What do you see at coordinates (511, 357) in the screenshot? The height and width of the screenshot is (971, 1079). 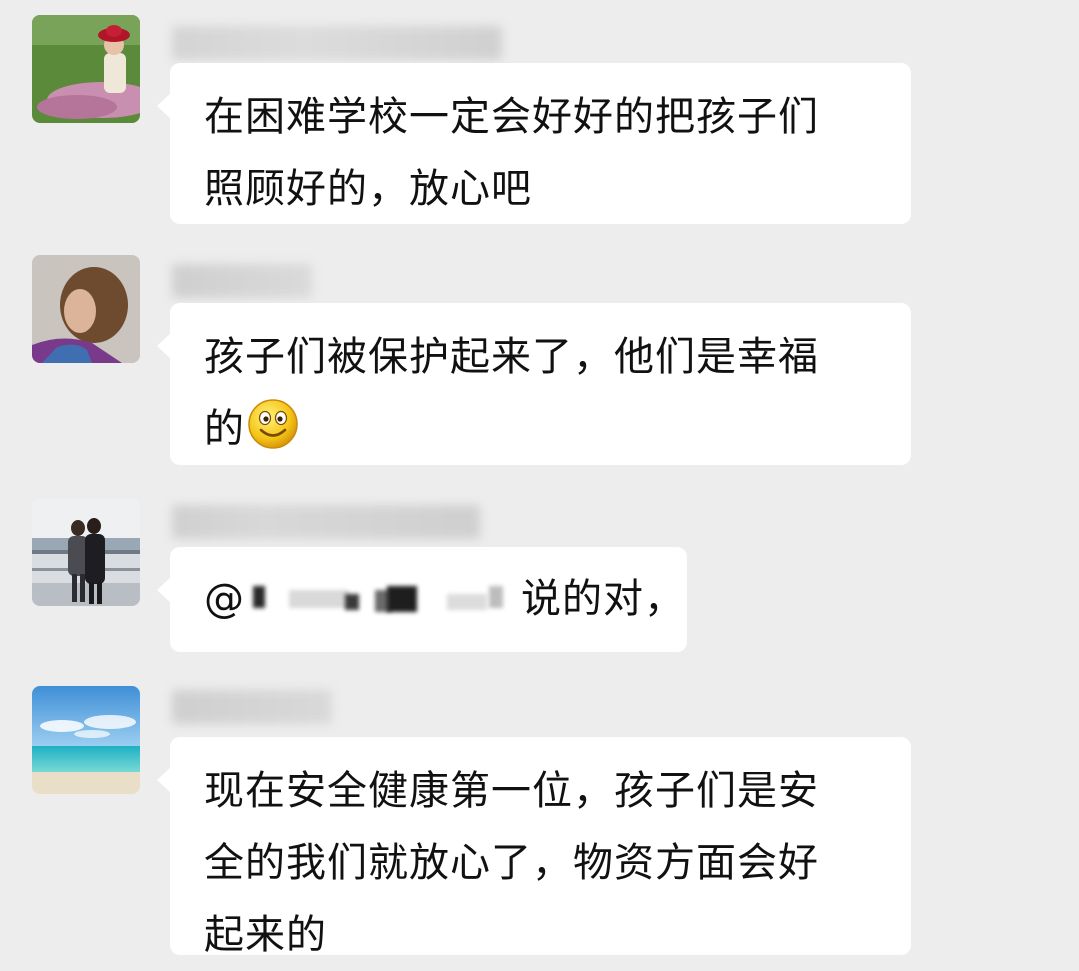 I see `message-text: 孩子们被保护起来了，他们是幸福` at bounding box center [511, 357].